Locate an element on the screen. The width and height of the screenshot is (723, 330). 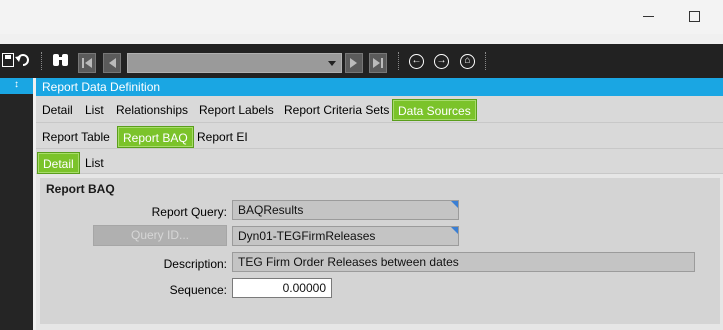
pin-icon: ↕ is located at coordinates (16, 84).